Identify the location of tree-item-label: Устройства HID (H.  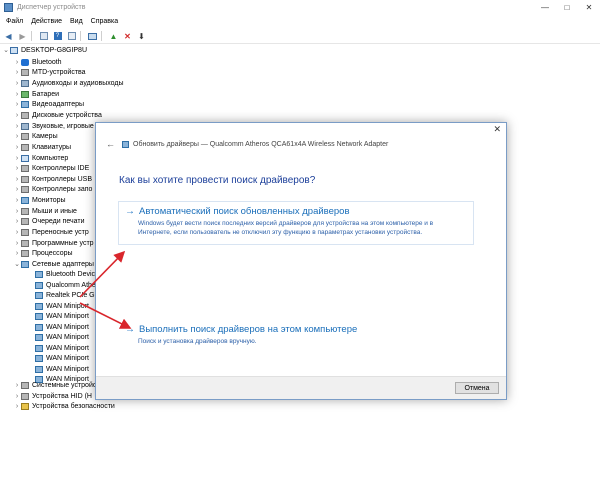
(62, 396).